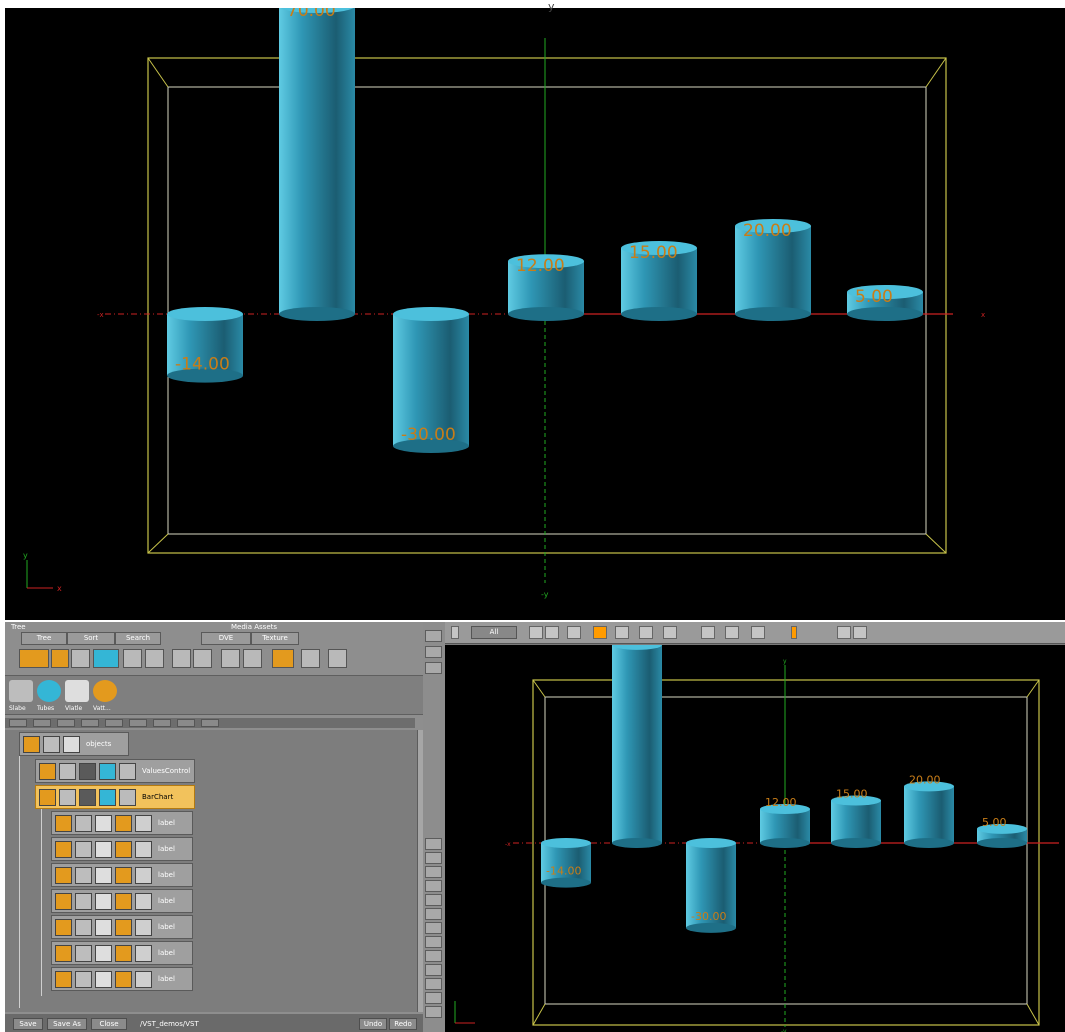  What do you see at coordinates (115, 771) in the screenshot?
I see `tree-node-valuescontrol: ValuesControl` at bounding box center [115, 771].